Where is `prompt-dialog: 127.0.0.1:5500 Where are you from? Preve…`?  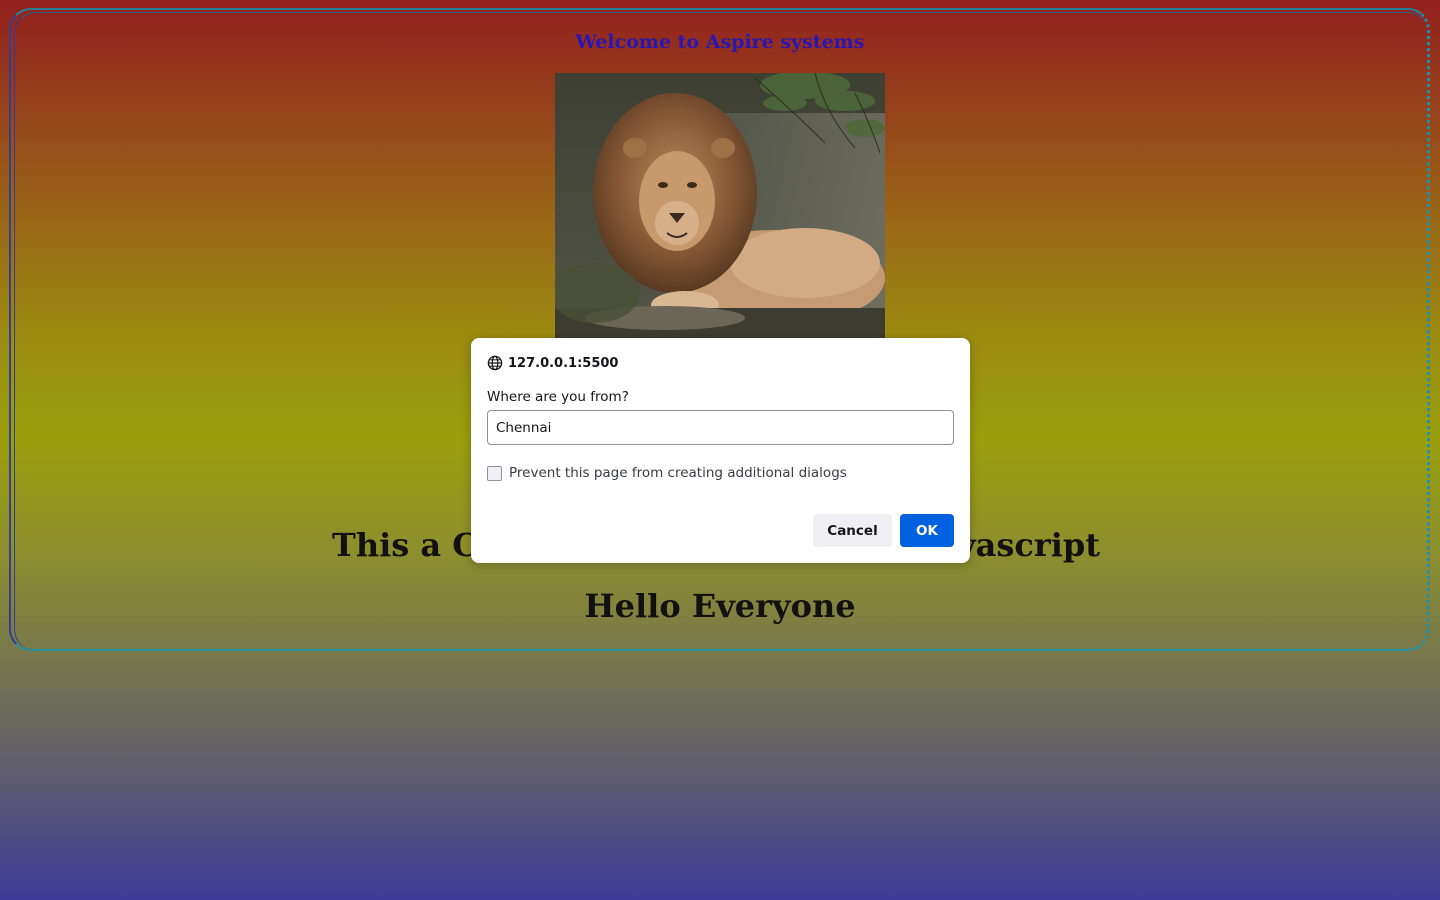
prompt-dialog: 127.0.0.1:5500 Where are you from? Preve… is located at coordinates (720, 450).